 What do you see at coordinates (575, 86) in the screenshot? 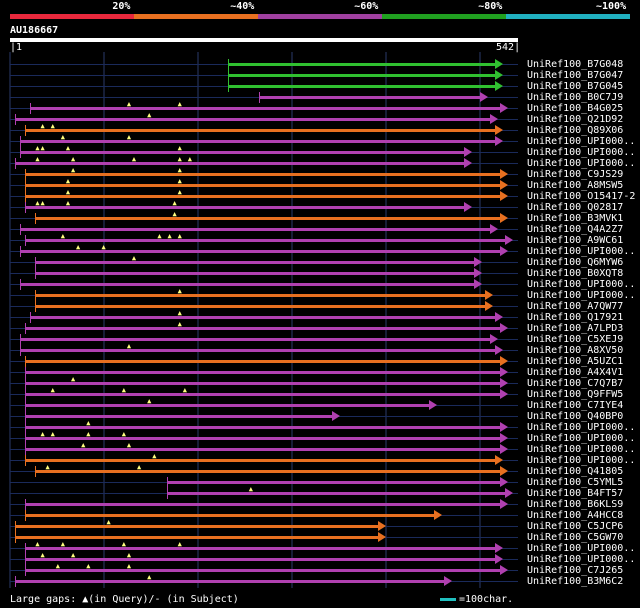
I see `hit-label: UniRef100_B7G045` at bounding box center [575, 86].